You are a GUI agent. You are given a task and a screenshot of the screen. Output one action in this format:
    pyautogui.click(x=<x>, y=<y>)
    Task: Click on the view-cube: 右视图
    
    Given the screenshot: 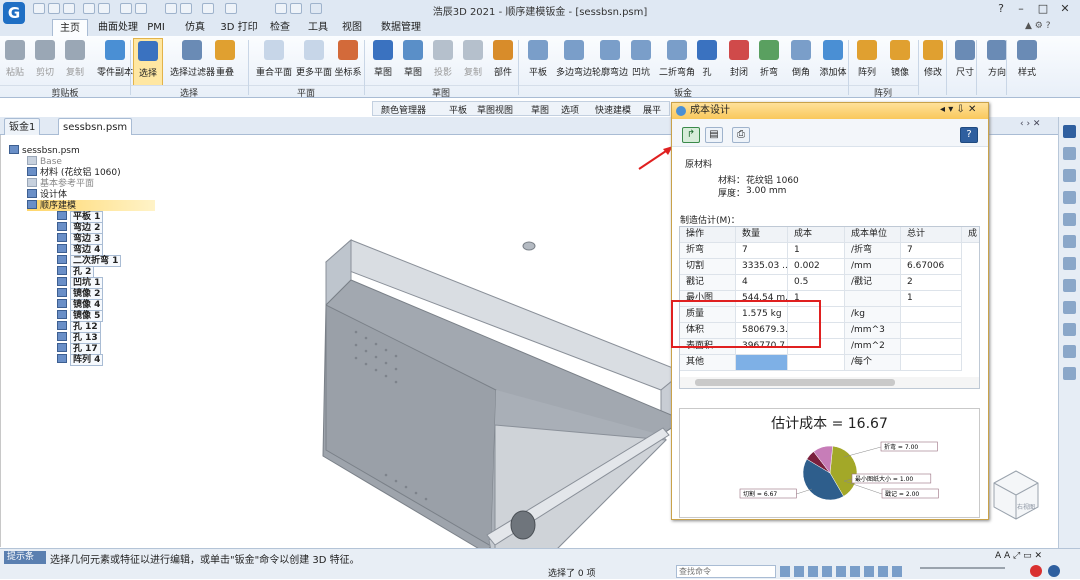 What is the action you would take?
    pyautogui.click(x=1016, y=495)
    